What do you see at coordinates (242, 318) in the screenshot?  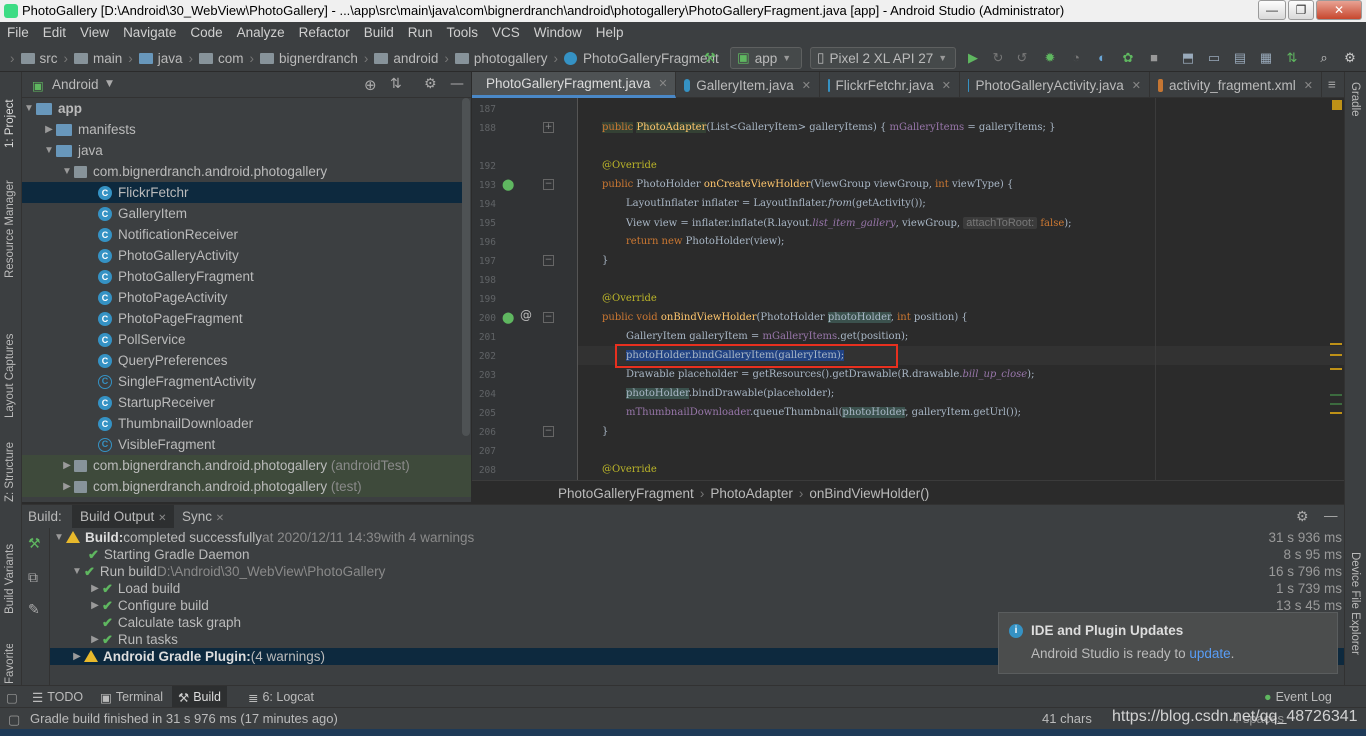 I see `tree-item: C PhotoPageFragment` at bounding box center [242, 318].